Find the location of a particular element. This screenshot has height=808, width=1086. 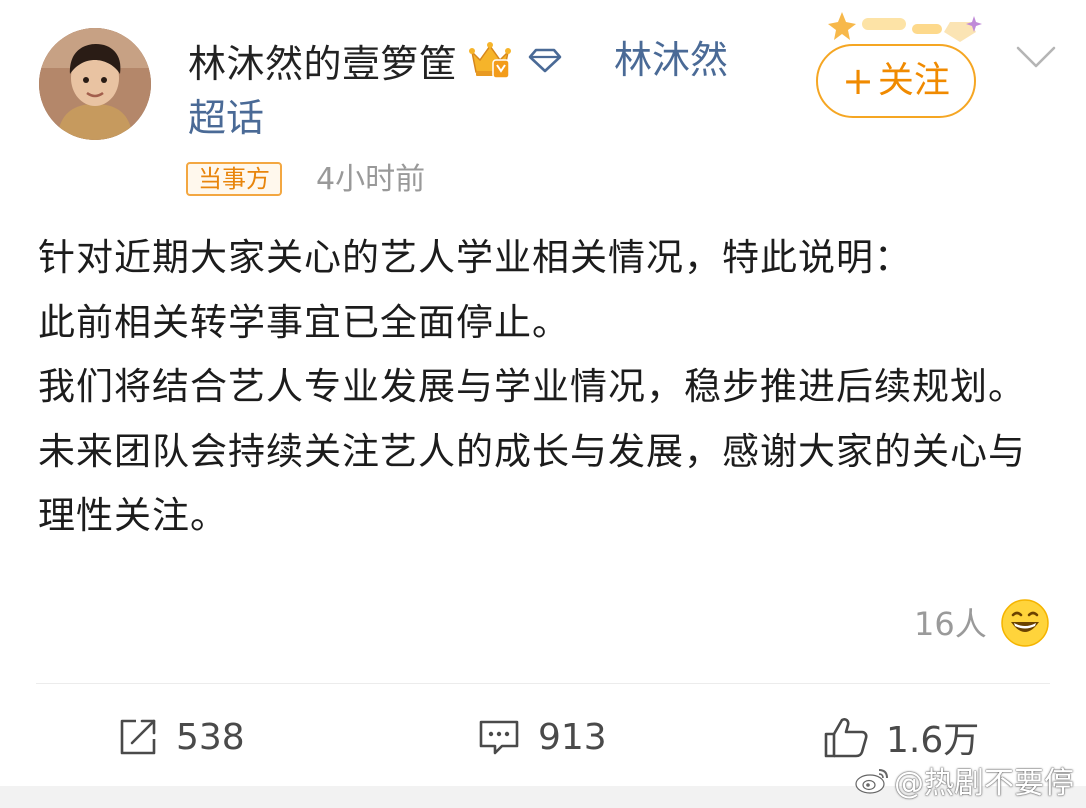

post-paragraph: 我们将结合艺人专业发展与学业情况，稳步推进后续规划。 is located at coordinates (532, 386).